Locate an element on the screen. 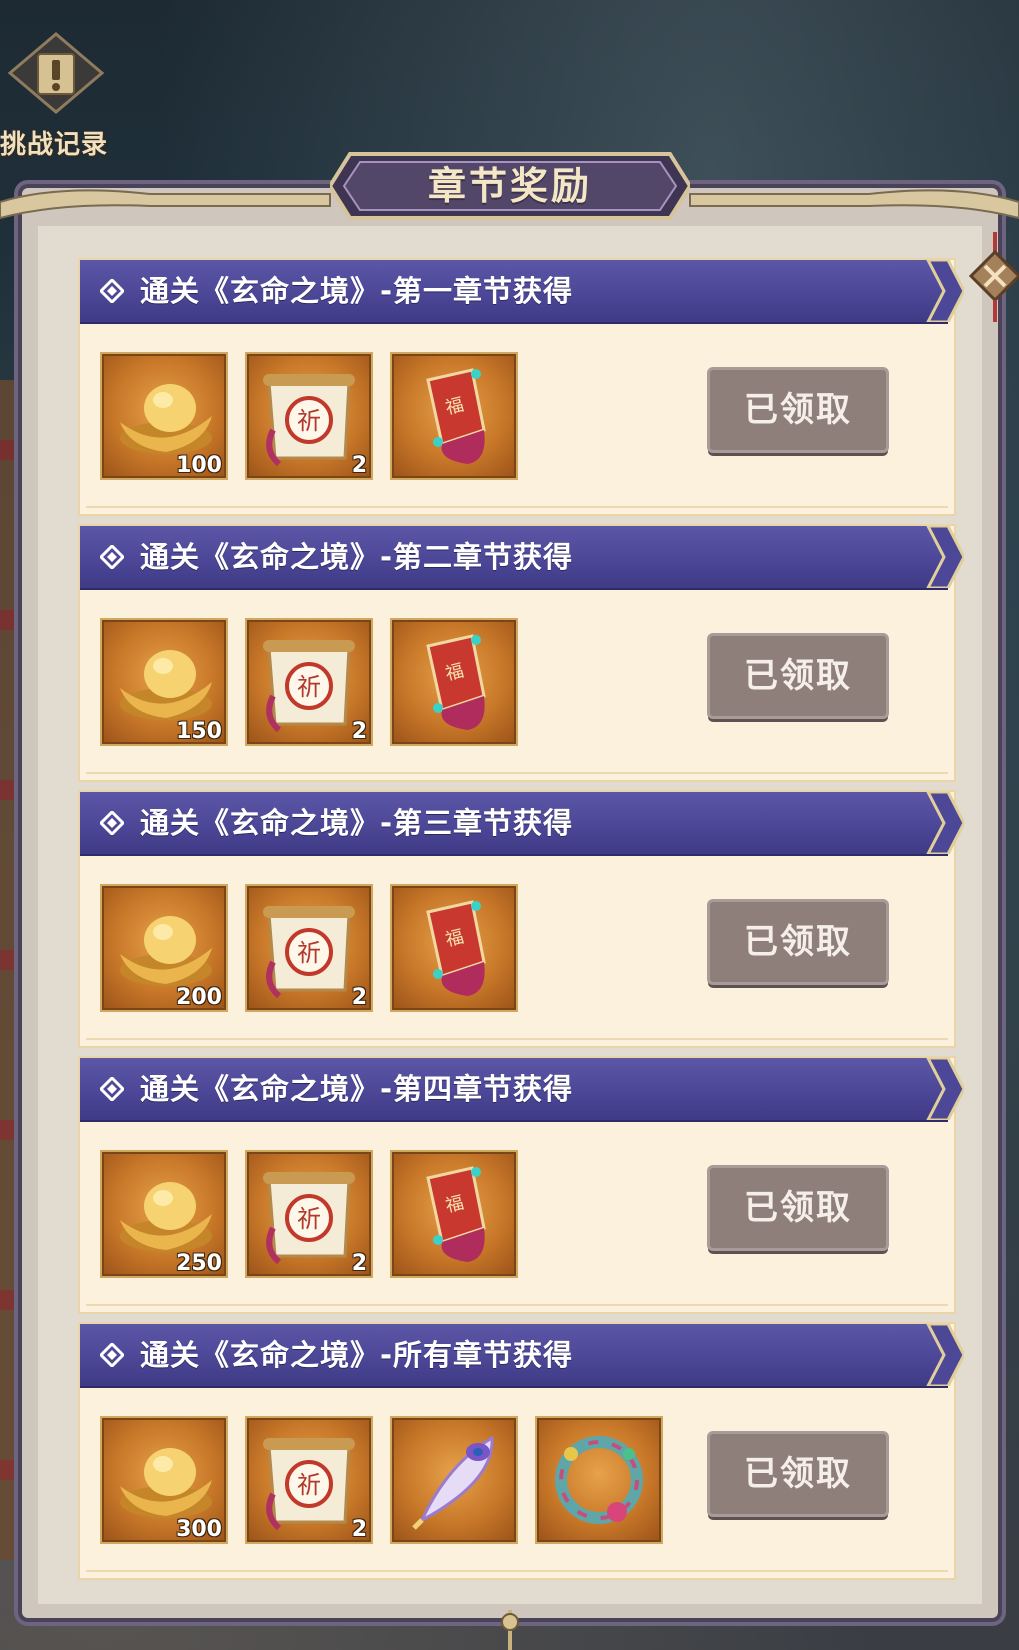 Image resolution: width=1019 pixels, height=1650 pixels. reward-card-all-chapters: 通关《玄命之境》-所有章节获得 300 祈 2 已领取 is located at coordinates (521, 1451).